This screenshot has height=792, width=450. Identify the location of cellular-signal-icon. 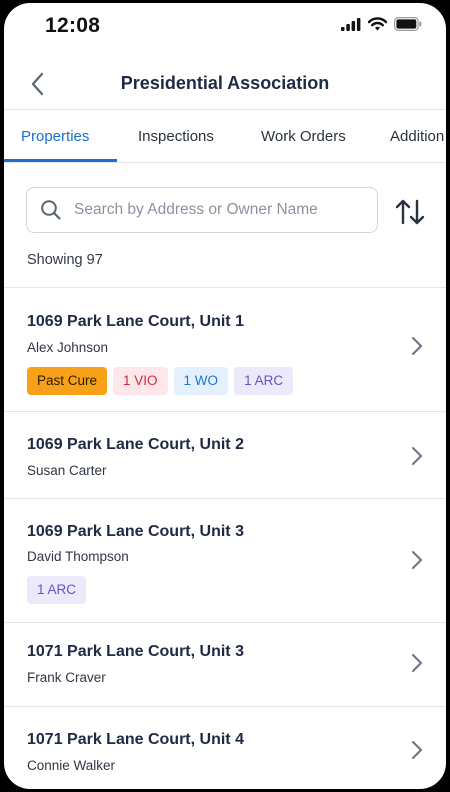
(351, 24).